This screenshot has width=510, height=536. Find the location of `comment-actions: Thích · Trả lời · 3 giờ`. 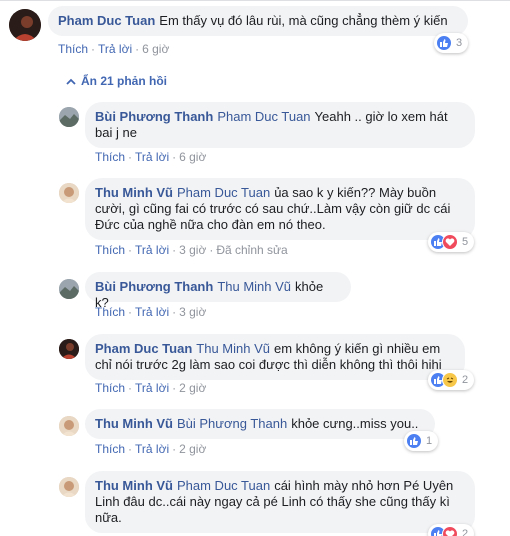

comment-actions: Thích · Trả lời · 3 giờ is located at coordinates (151, 312).